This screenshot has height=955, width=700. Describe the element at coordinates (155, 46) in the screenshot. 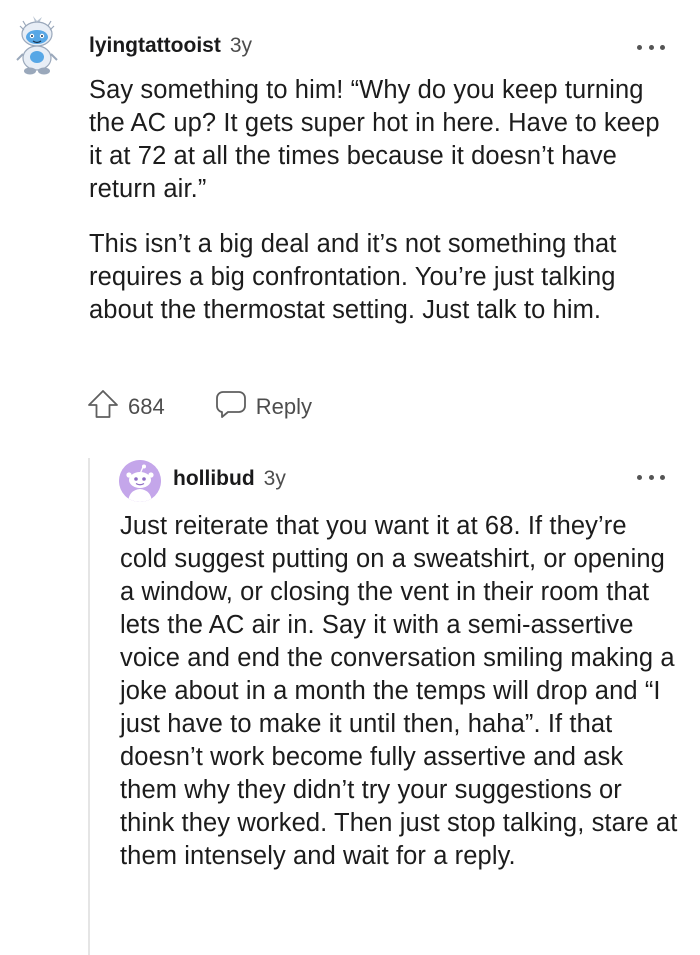

I see `username-link: lyingtattooist` at that location.